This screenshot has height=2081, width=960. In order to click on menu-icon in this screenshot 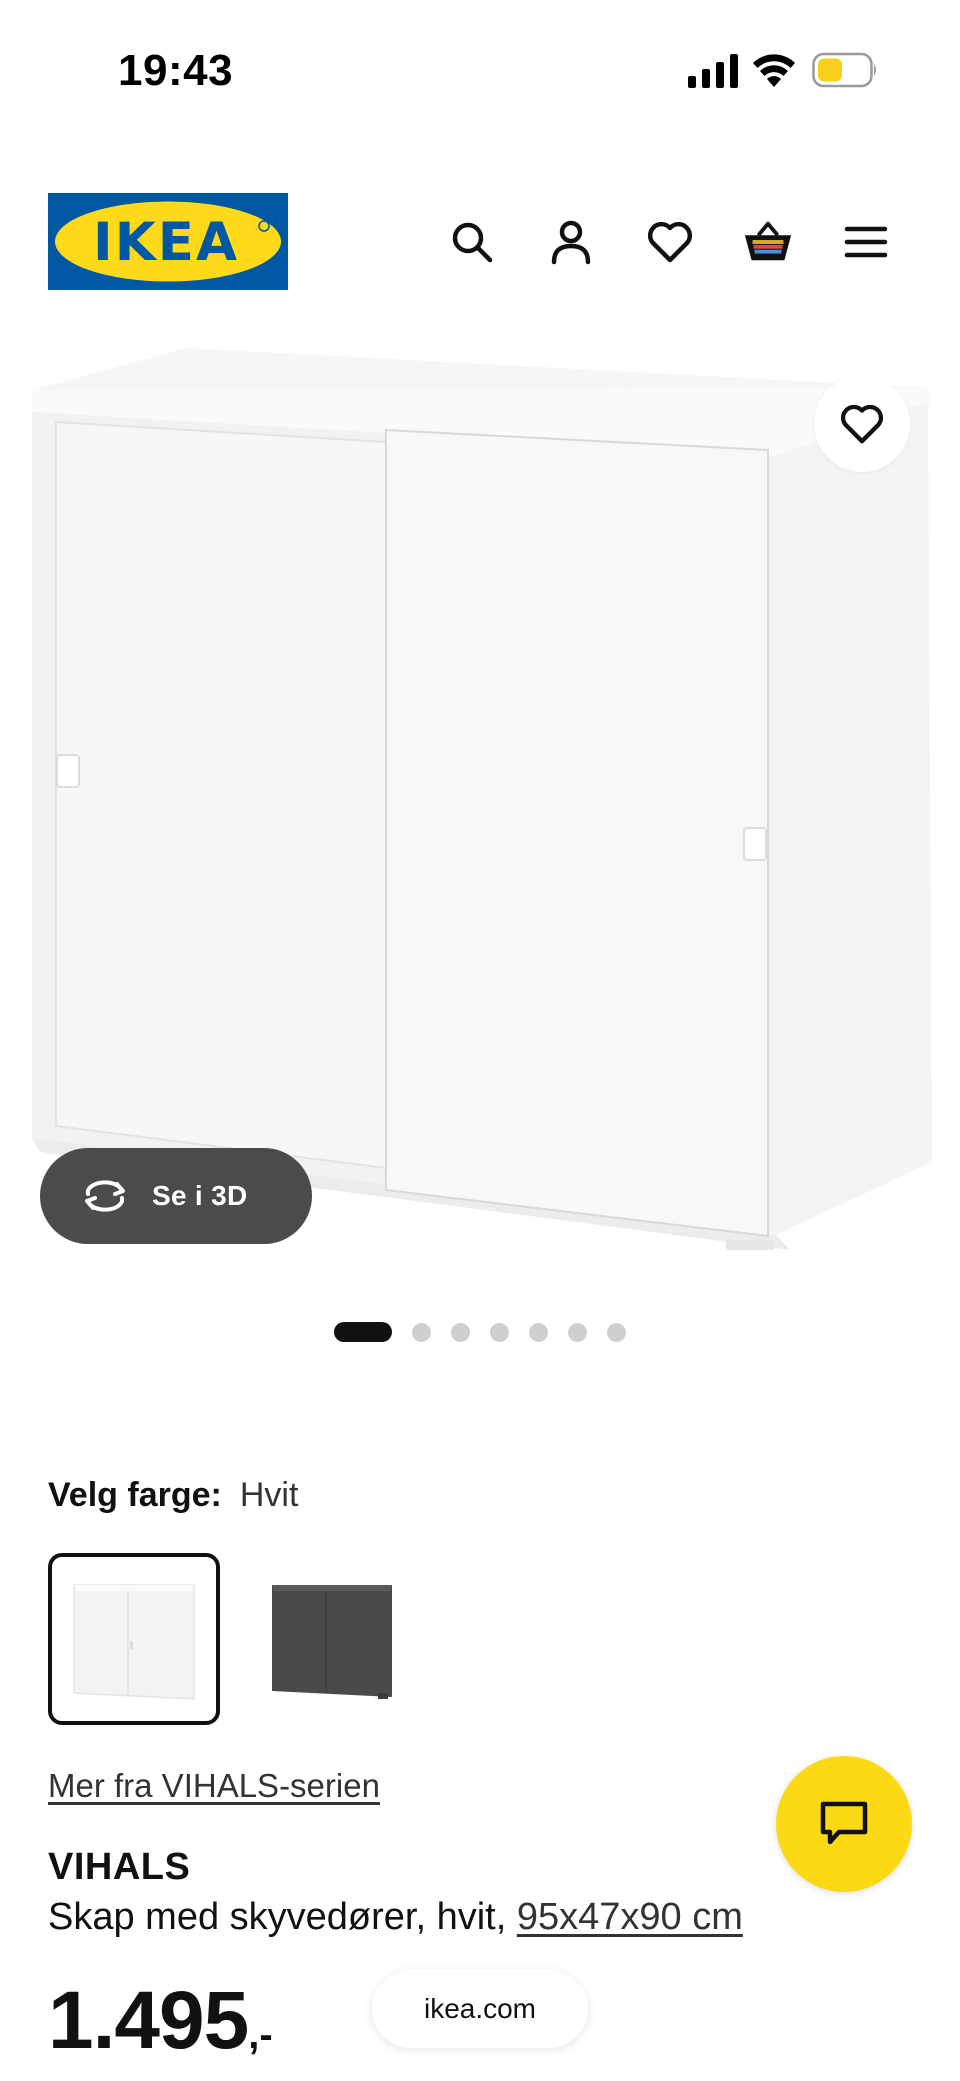, I will do `click(866, 242)`.